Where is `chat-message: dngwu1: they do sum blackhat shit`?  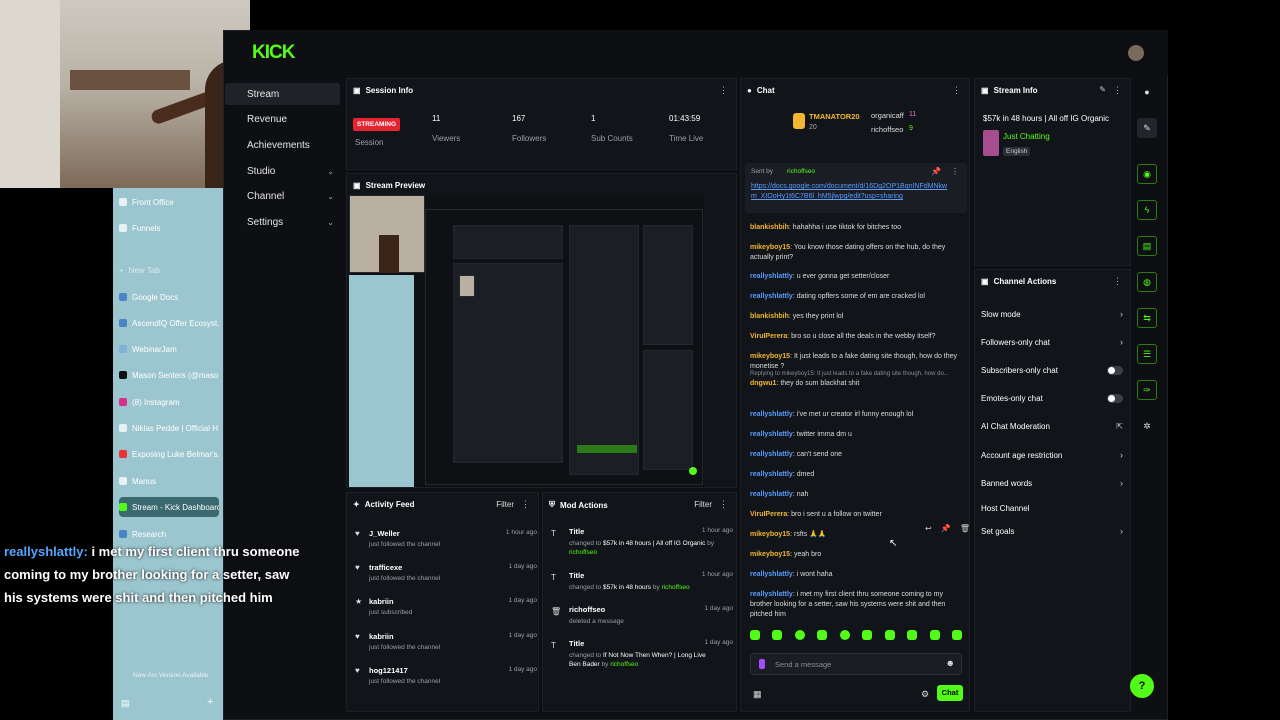 chat-message: dngwu1: they do sum blackhat shit is located at coordinates (857, 384).